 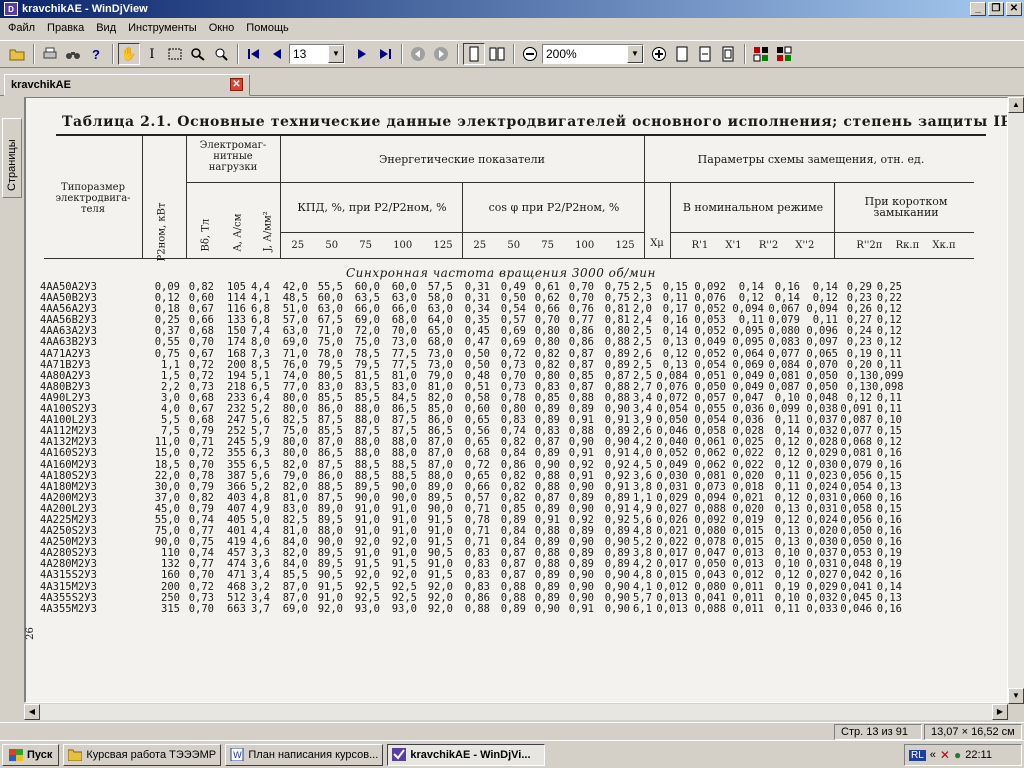 I want to click on zoom-value: 200%, so click(x=561, y=54).